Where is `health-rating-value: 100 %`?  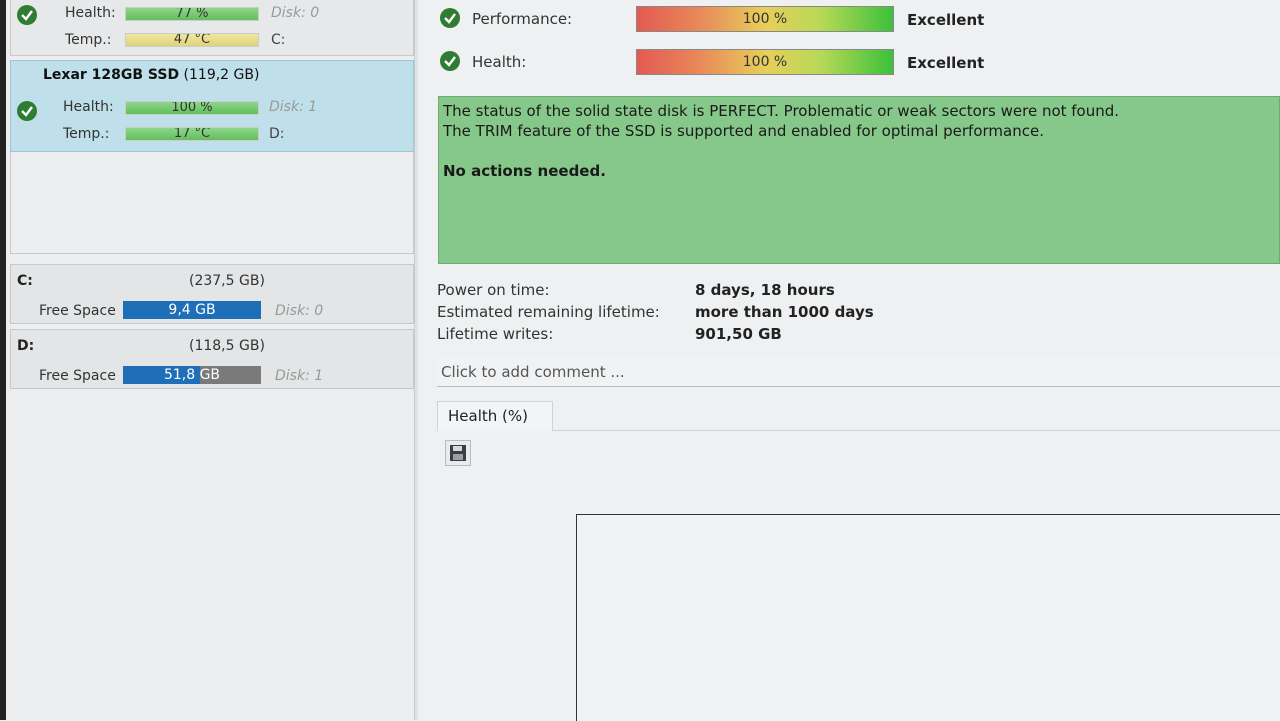
health-rating-value: 100 % is located at coordinates (765, 62).